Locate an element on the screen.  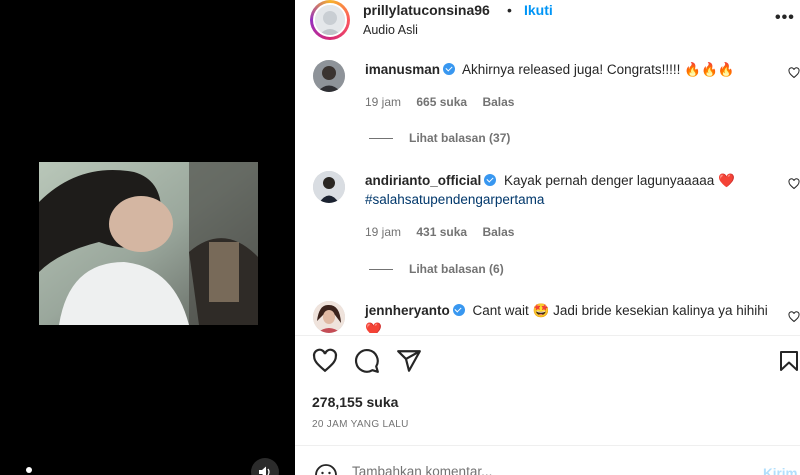
commenter-username: andirianto_official is located at coordinates (423, 180).